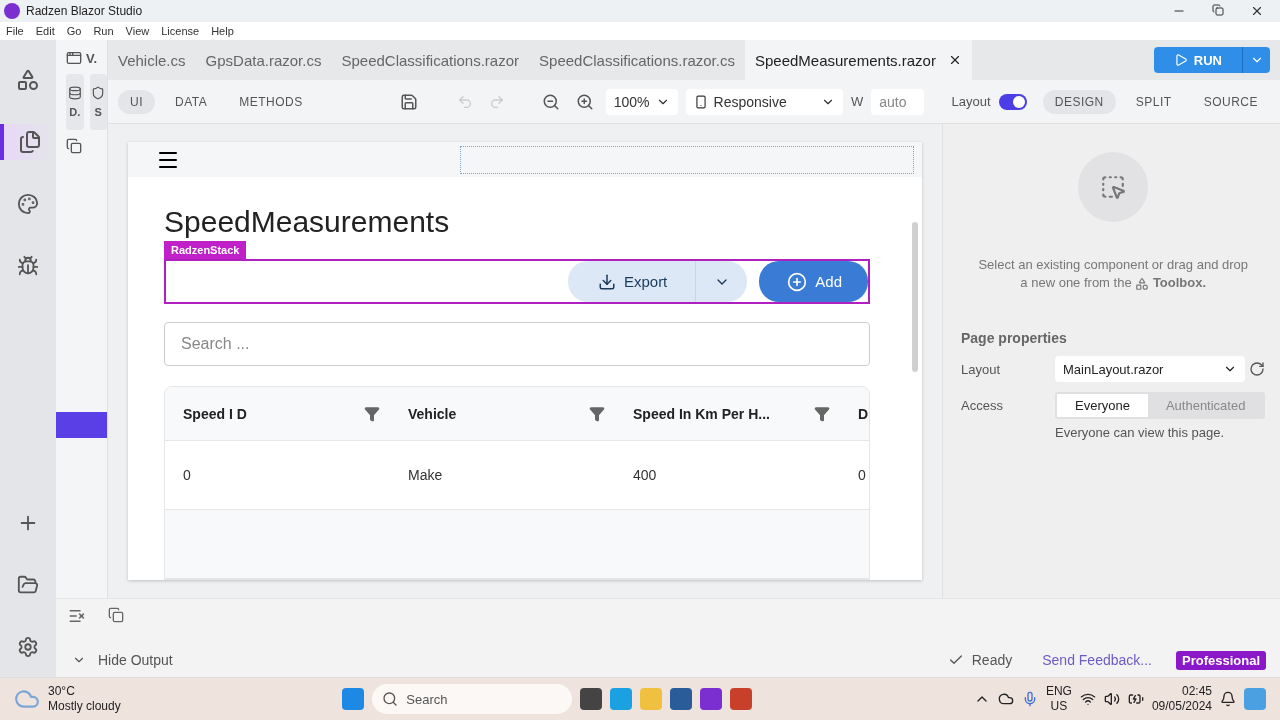 This screenshot has height=720, width=1280. I want to click on language-text: US, so click(1059, 706).